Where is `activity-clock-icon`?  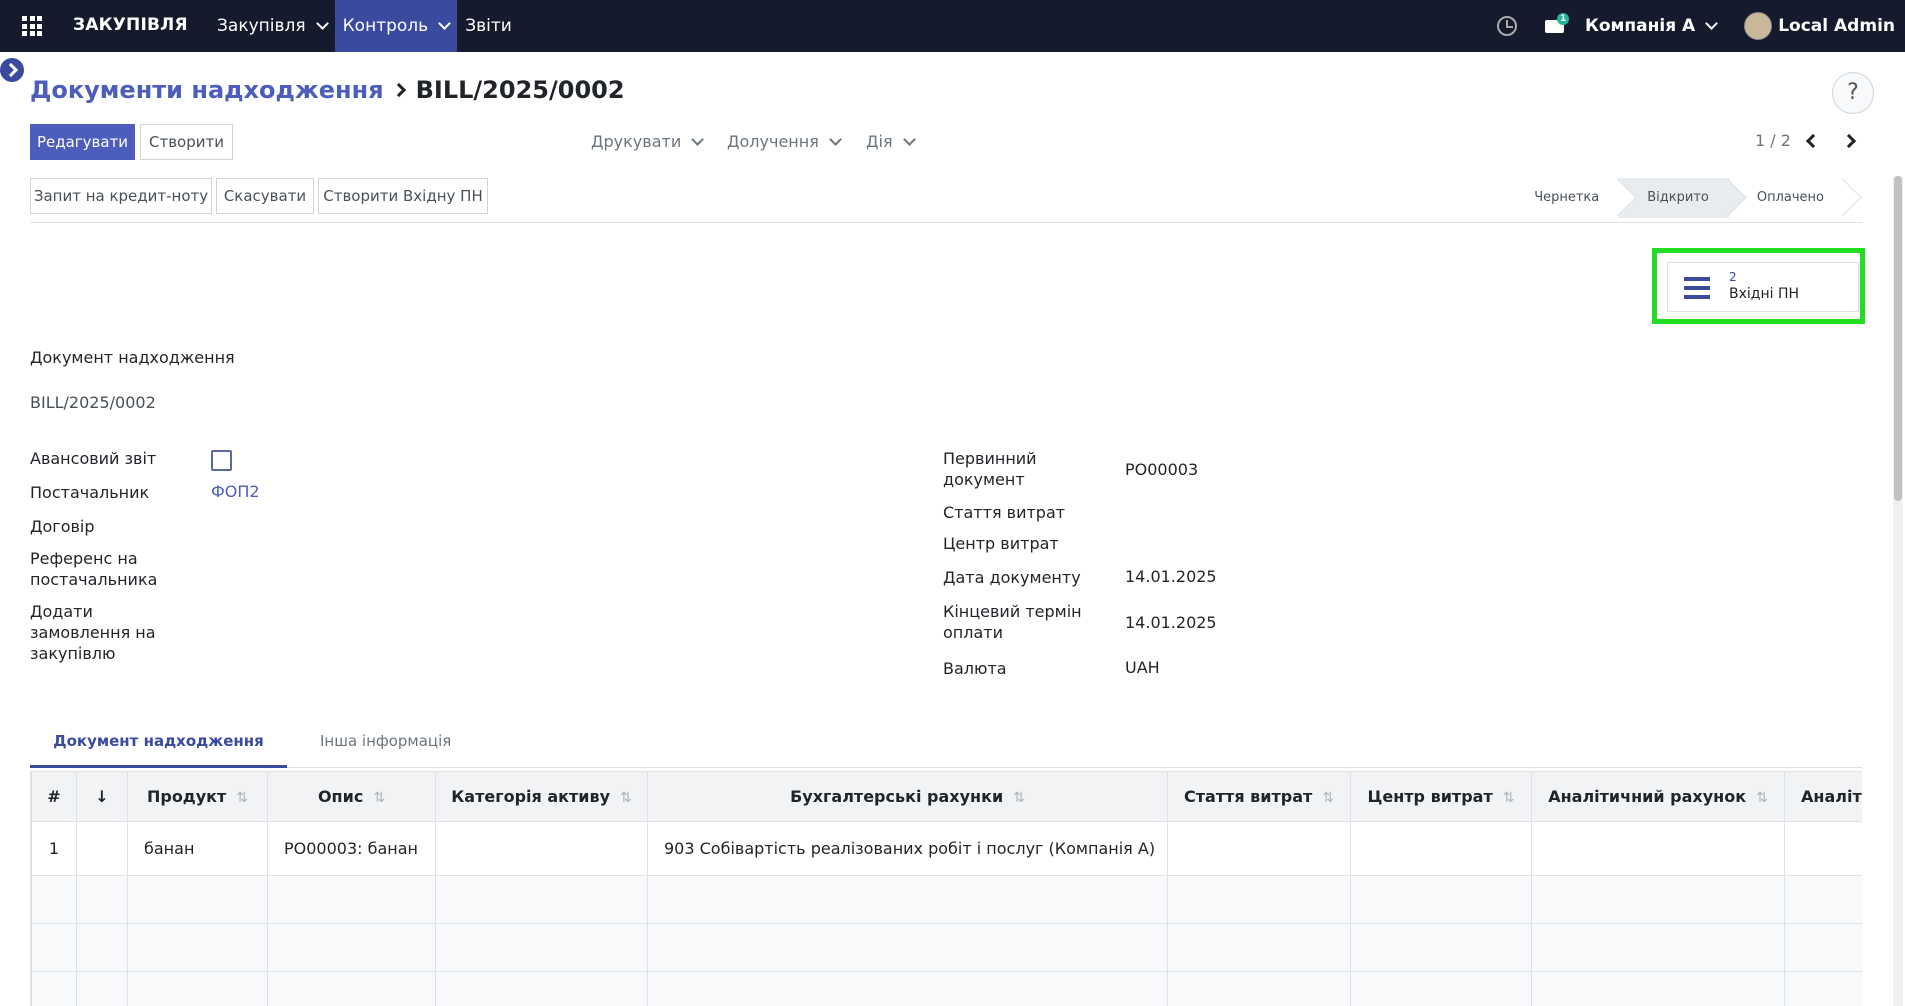
activity-clock-icon is located at coordinates (1506, 26).